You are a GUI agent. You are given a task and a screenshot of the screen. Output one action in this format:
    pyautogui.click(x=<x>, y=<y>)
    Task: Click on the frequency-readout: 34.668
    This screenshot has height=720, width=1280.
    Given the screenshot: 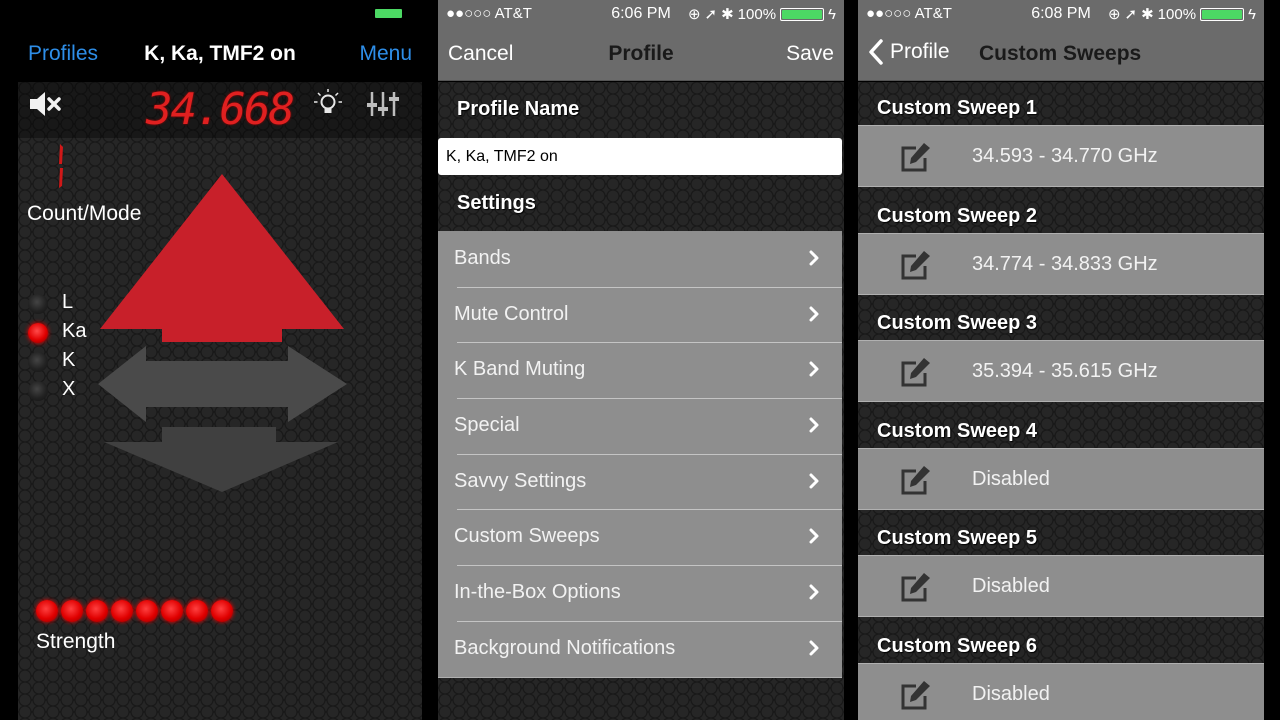 What is the action you would take?
    pyautogui.click(x=220, y=109)
    